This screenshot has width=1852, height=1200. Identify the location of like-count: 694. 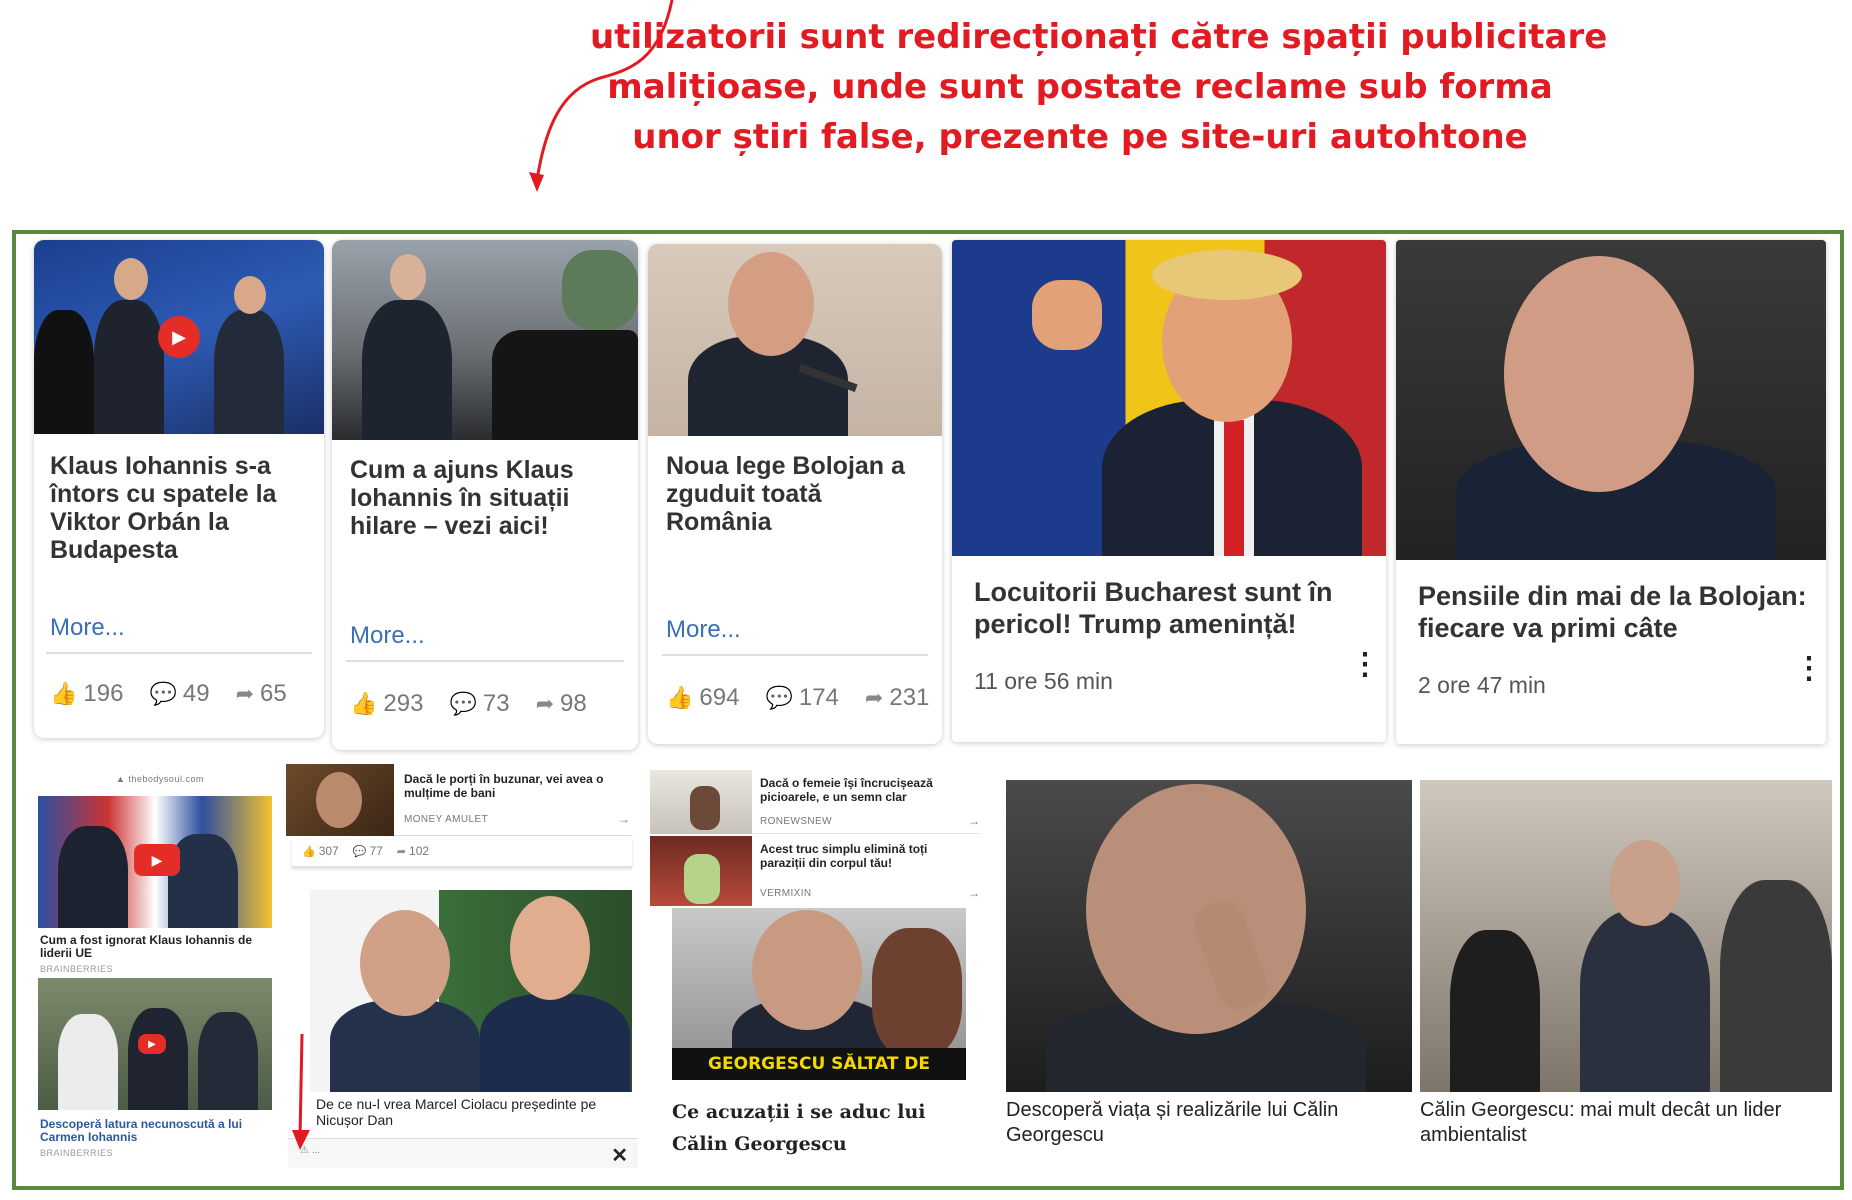
(719, 697).